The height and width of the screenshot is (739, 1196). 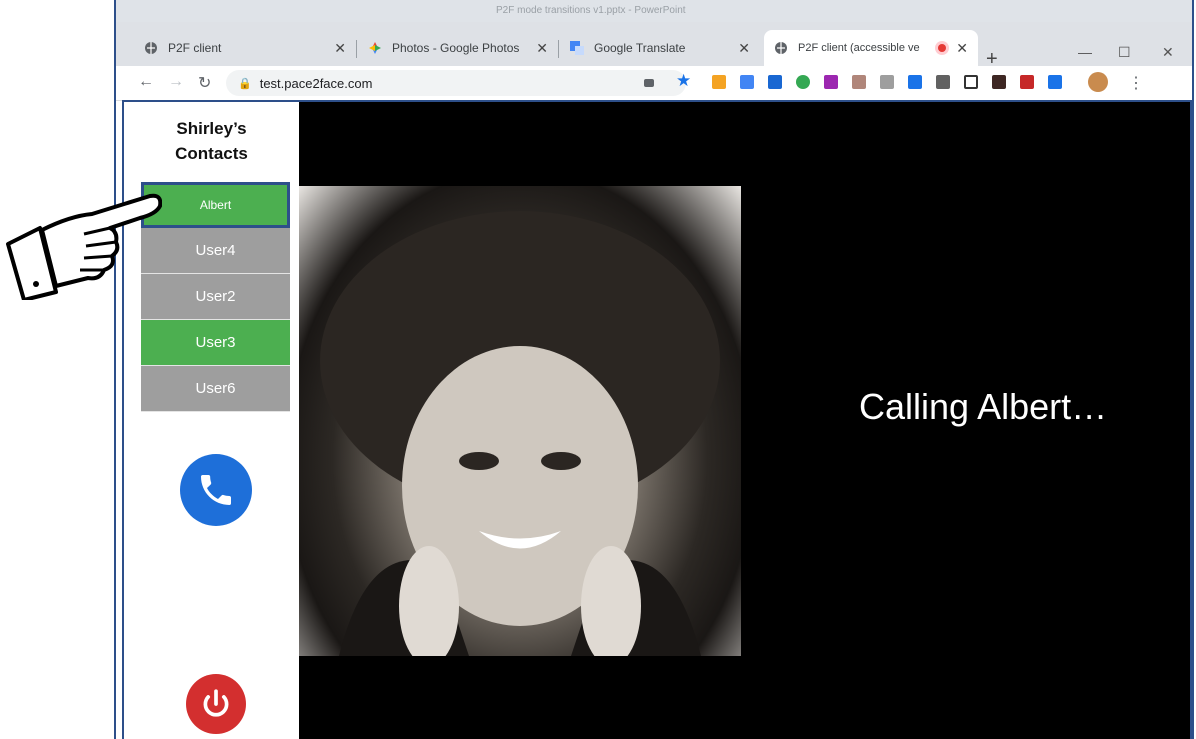 What do you see at coordinates (915, 82) in the screenshot?
I see `extension-link-icon` at bounding box center [915, 82].